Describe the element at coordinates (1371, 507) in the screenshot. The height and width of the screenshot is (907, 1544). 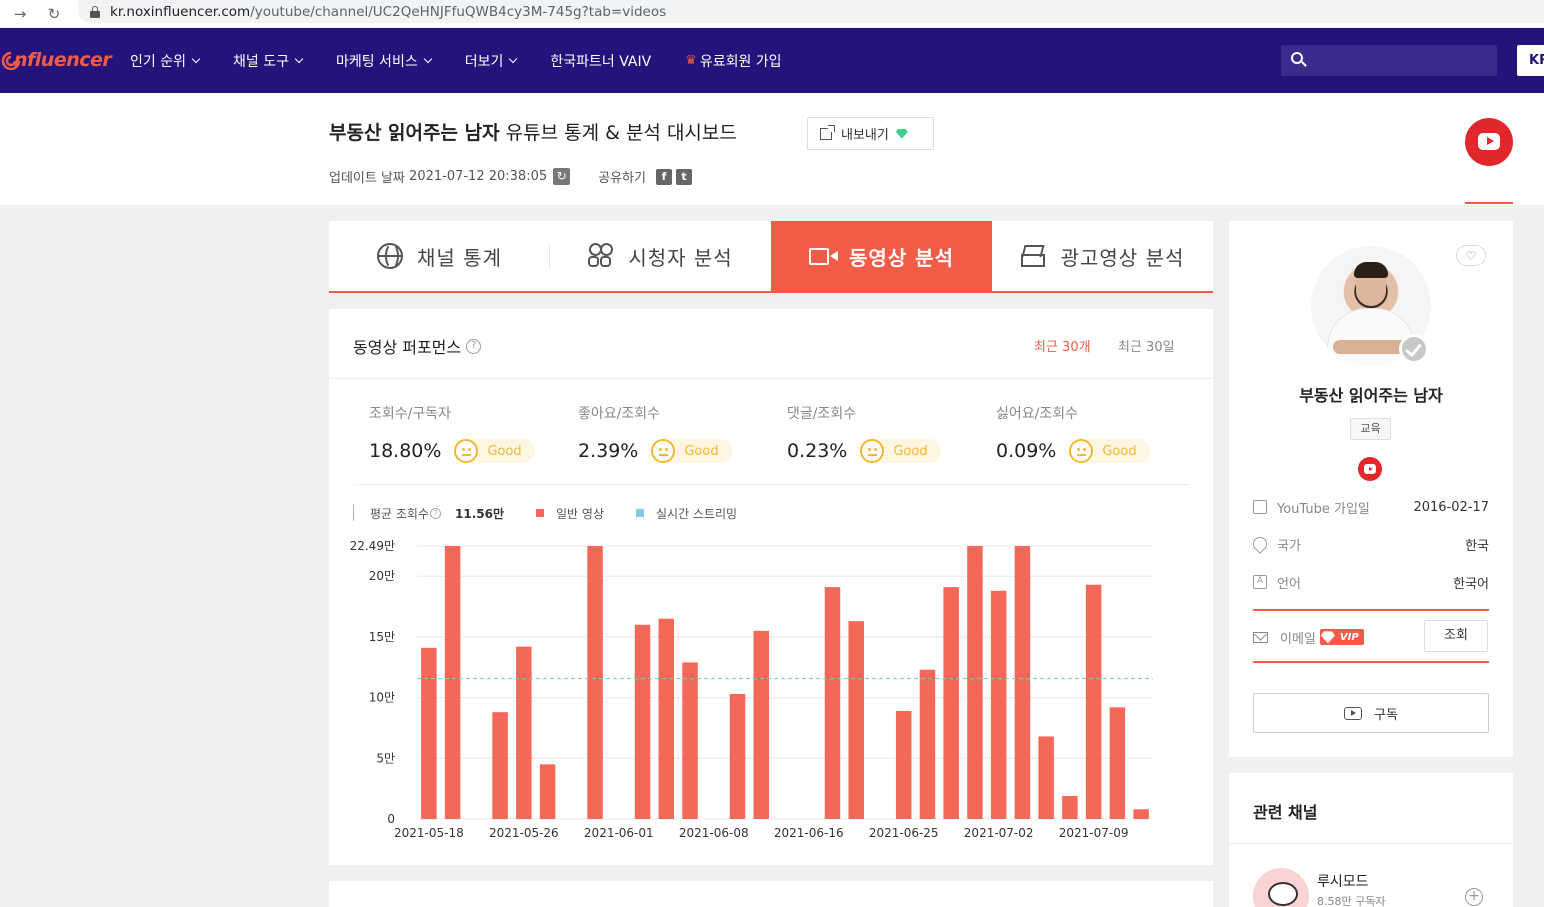
I see `info-row-joined: YouTube 가입일 2016-02-17` at that location.